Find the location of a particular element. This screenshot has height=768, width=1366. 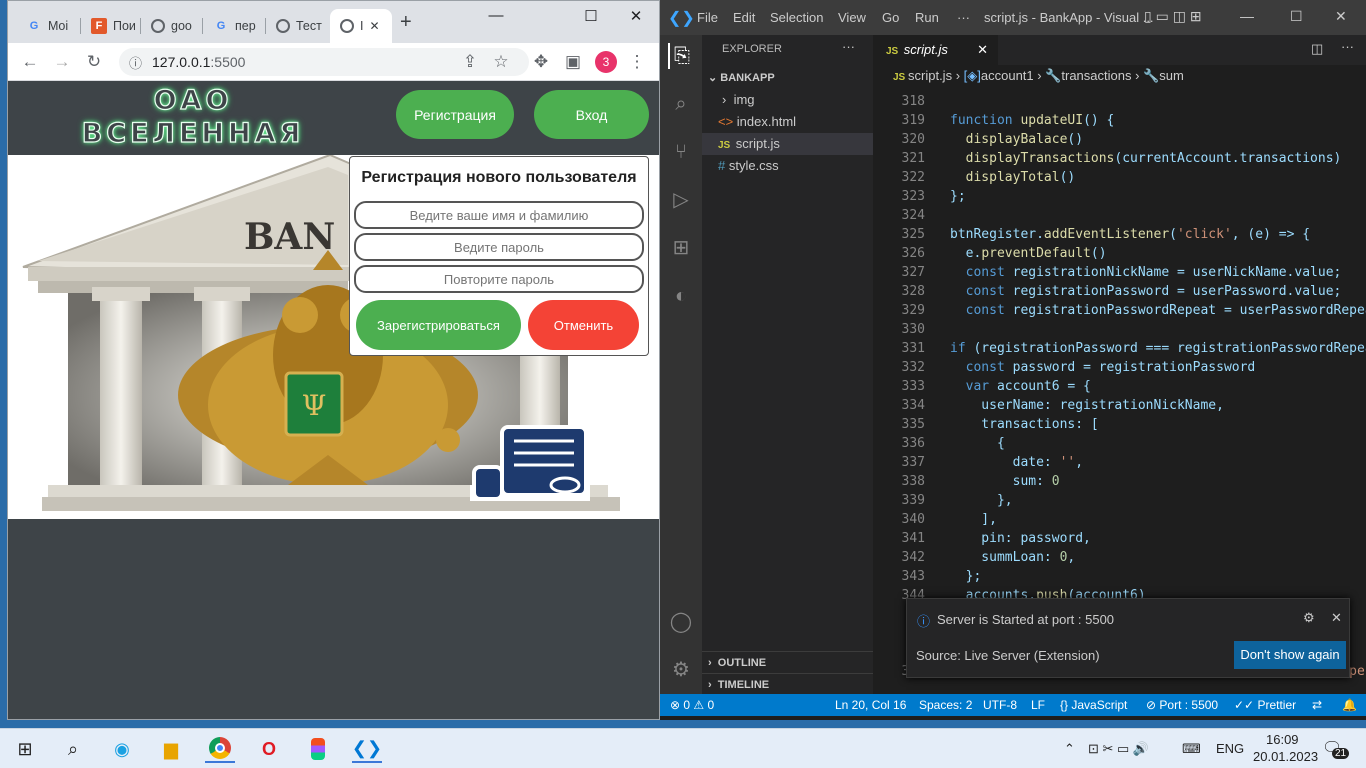

cursor-position: Ln 20, Col 16 is located at coordinates (870, 705).